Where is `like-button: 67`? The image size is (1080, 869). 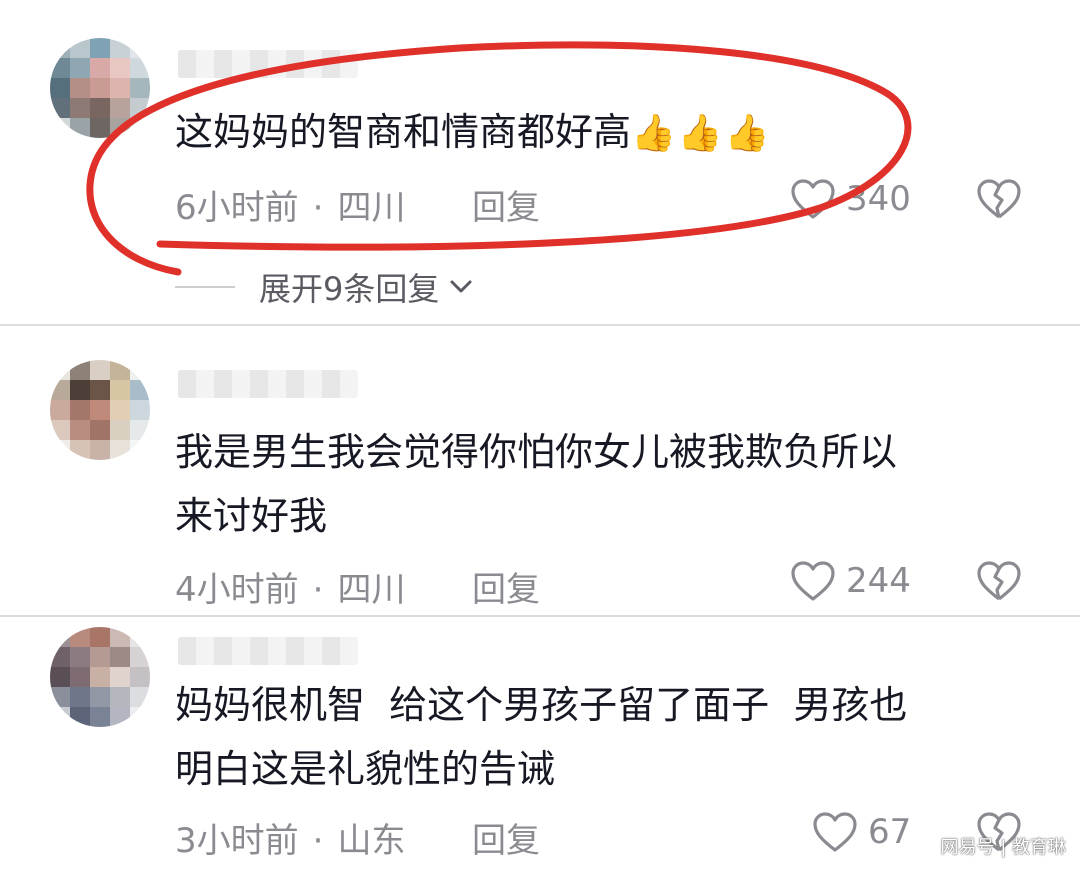 like-button: 67 is located at coordinates (861, 832).